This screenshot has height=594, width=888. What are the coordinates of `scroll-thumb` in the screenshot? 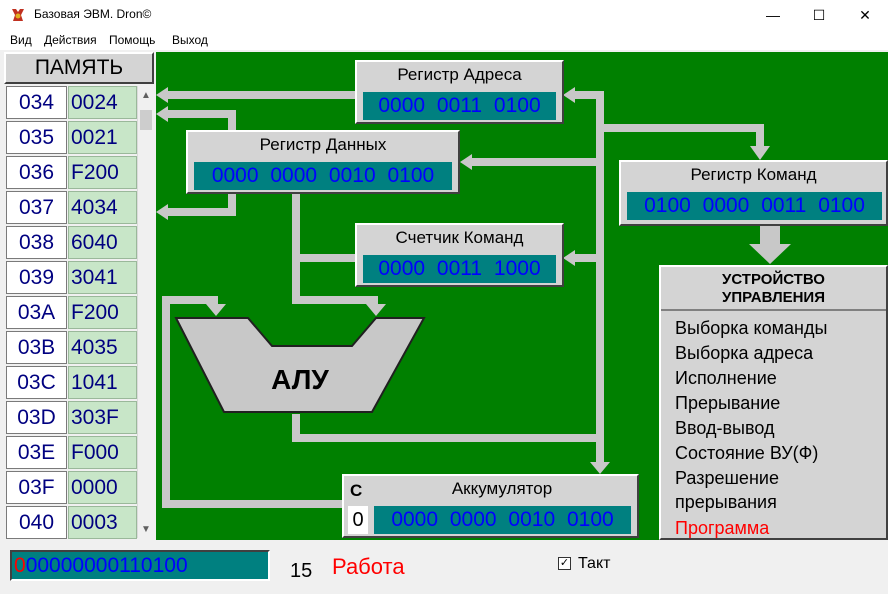 It's located at (146, 120).